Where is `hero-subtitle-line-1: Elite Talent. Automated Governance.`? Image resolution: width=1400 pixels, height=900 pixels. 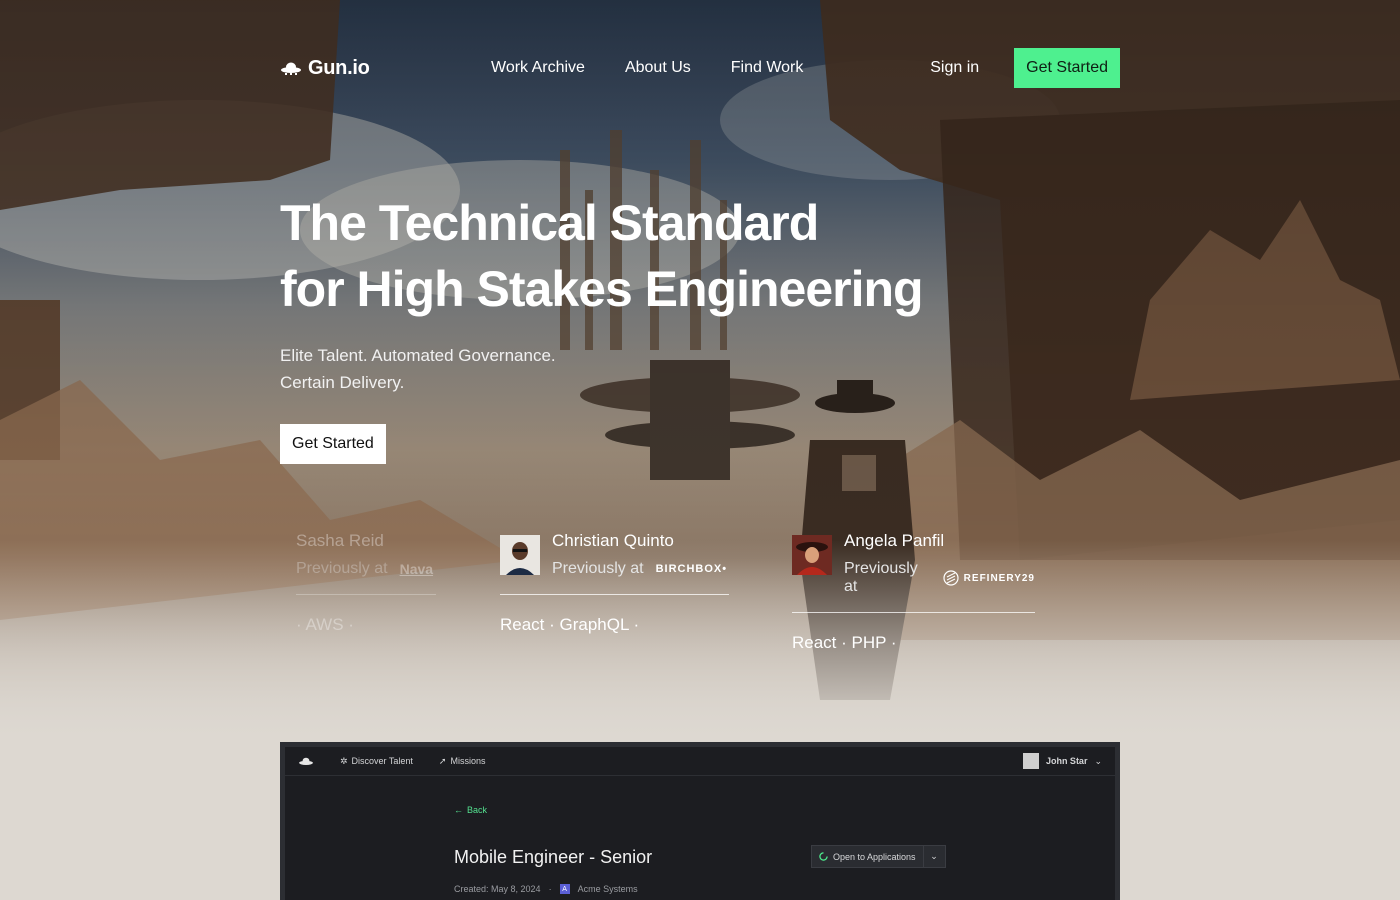
hero-subtitle-line-1: Elite Talent. Automated Governance. is located at coordinates (418, 355).